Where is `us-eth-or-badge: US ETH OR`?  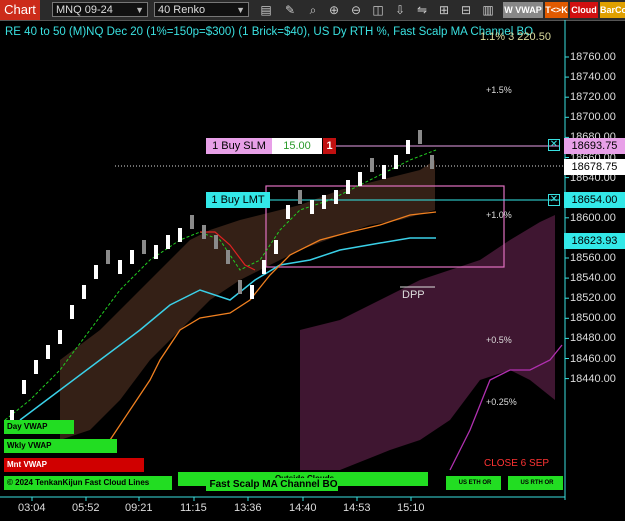 us-eth-or-badge: US ETH OR is located at coordinates (473, 483).